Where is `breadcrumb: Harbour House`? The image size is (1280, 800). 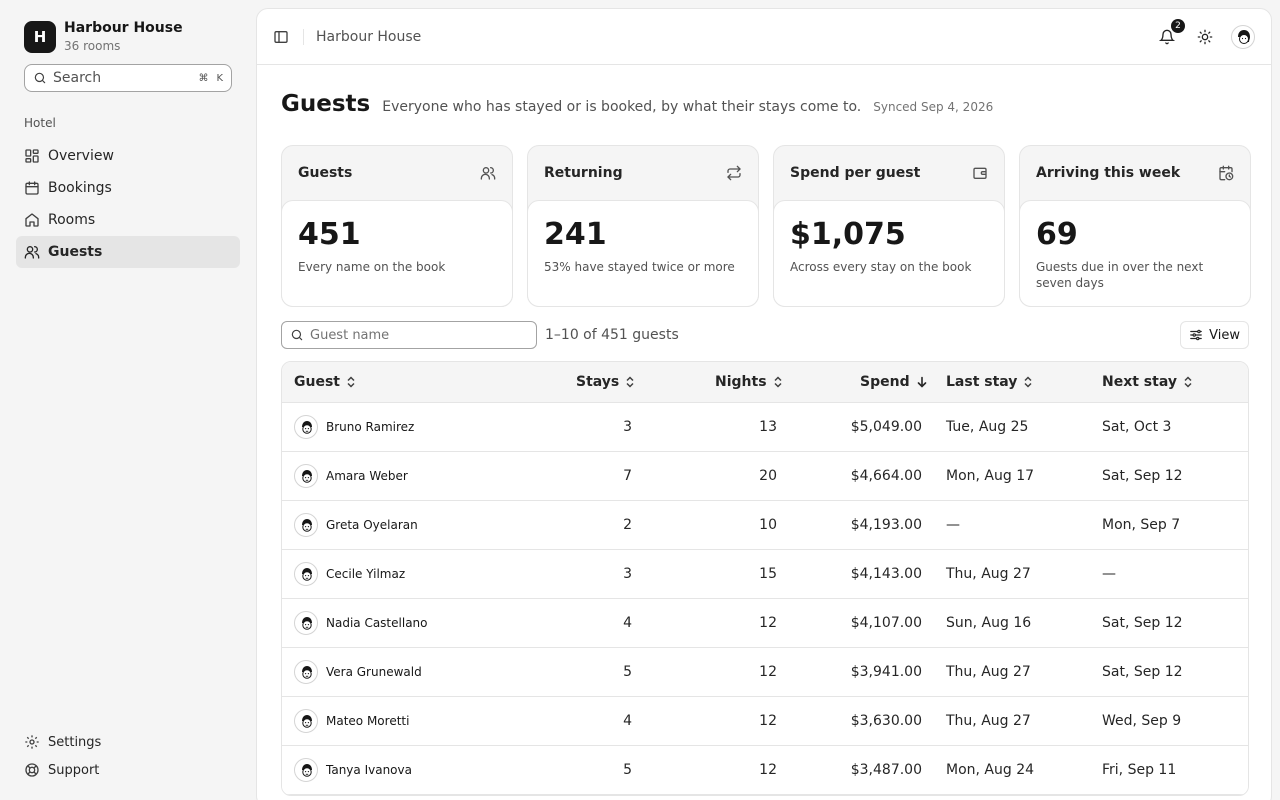
breadcrumb: Harbour House is located at coordinates (728, 37).